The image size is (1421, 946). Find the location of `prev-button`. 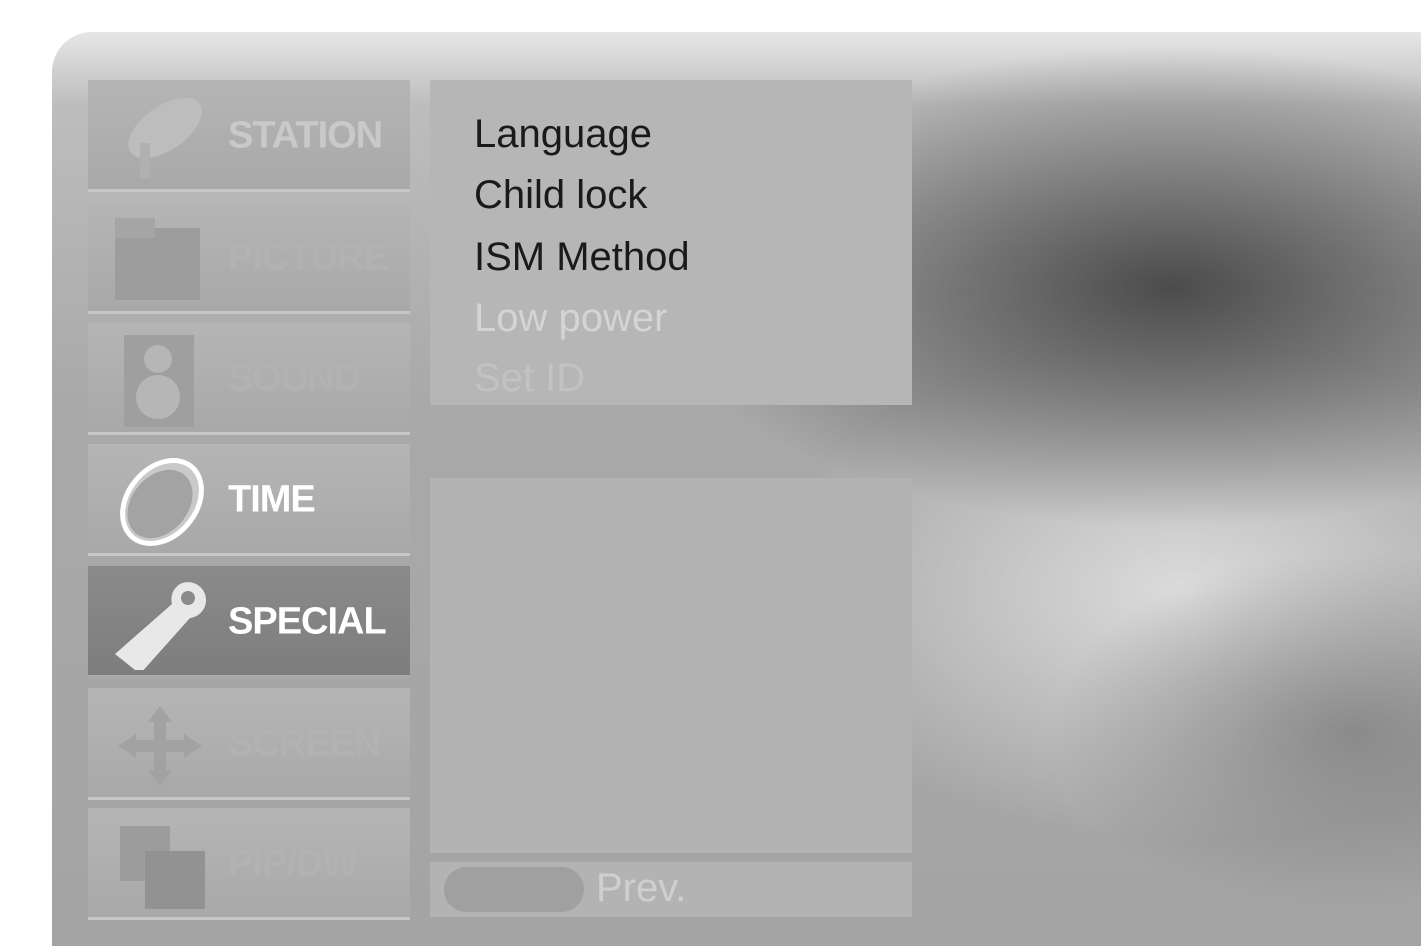

prev-button is located at coordinates (514, 889).